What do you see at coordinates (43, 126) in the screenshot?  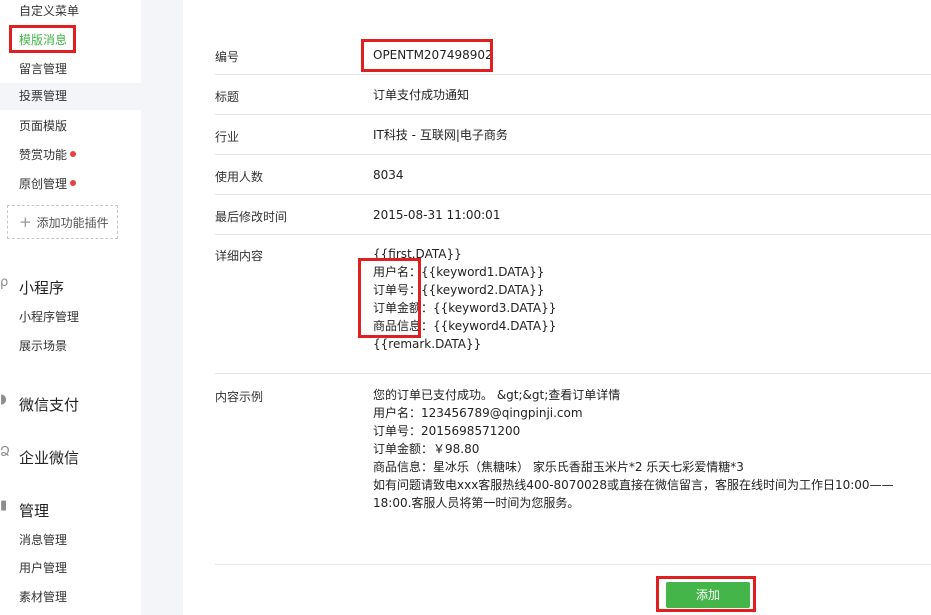 I see `sidebar-item-page-template: 页面模版` at bounding box center [43, 126].